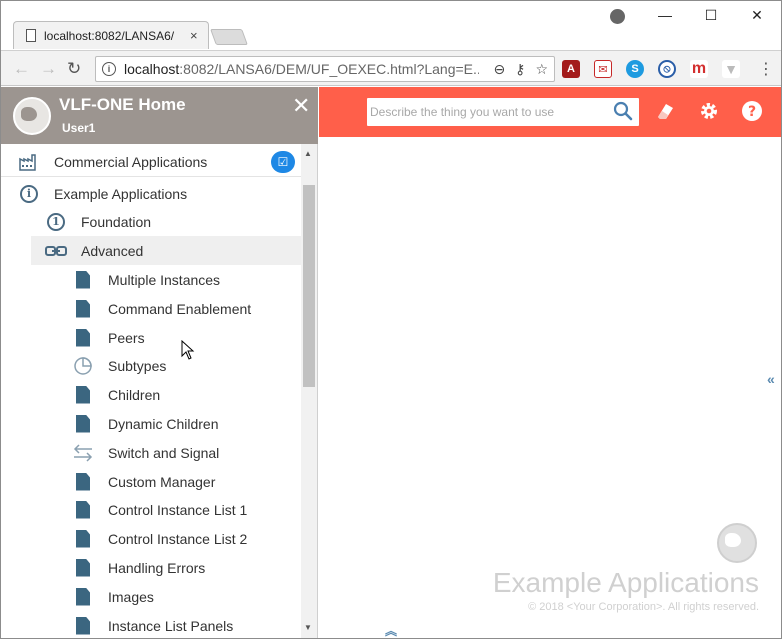 The image size is (782, 639). Describe the element at coordinates (194, 35) in the screenshot. I see `tab-close-icon: ×` at that location.